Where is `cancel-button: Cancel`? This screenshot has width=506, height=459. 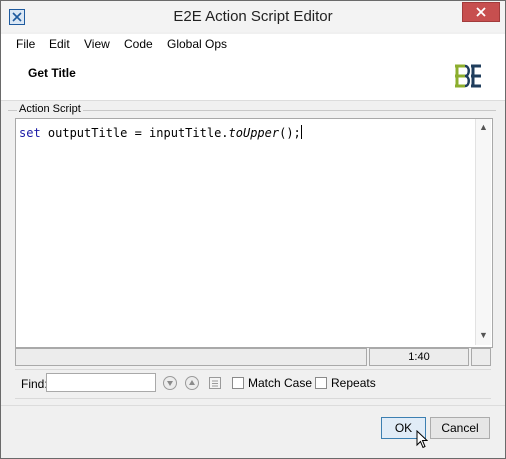
cancel-button: Cancel is located at coordinates (460, 428).